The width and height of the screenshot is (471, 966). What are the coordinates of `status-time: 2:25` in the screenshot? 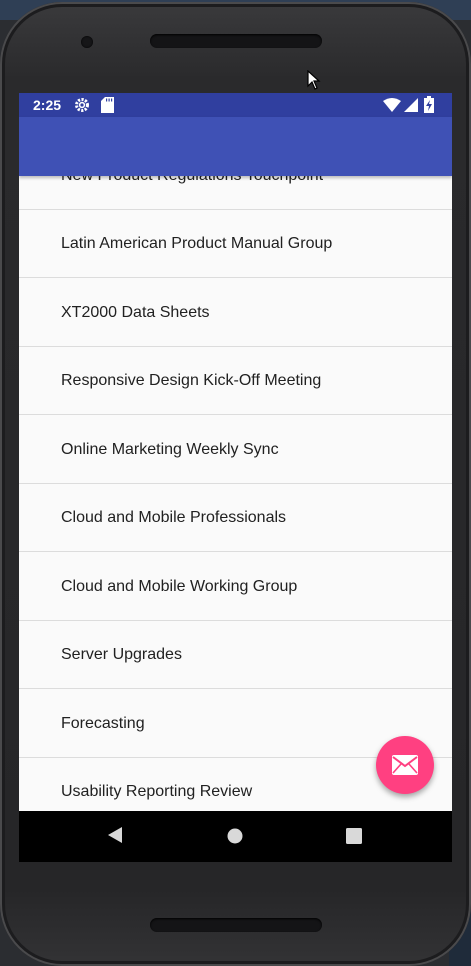 It's located at (47, 105).